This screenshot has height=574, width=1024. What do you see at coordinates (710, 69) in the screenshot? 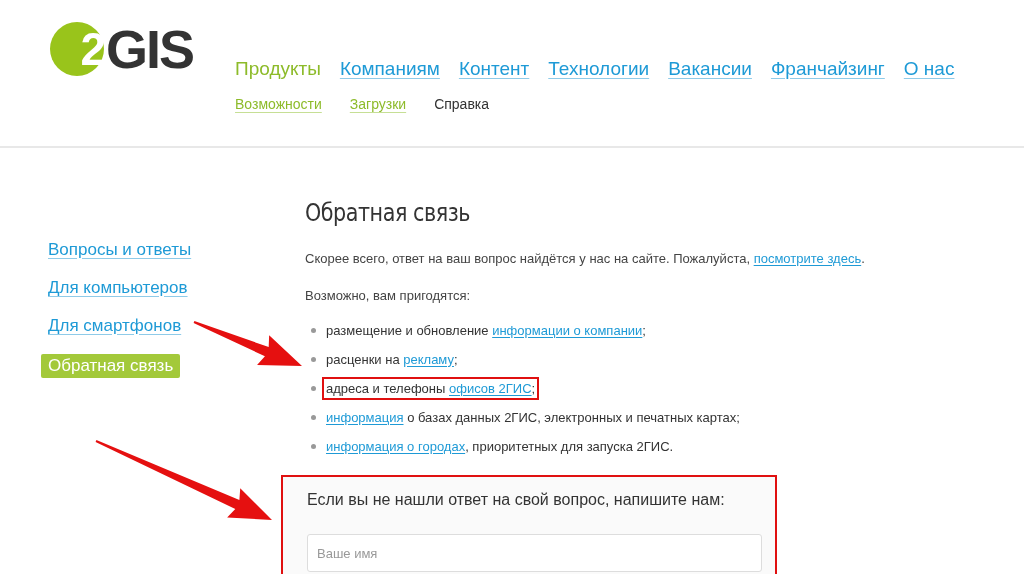
I see `nav-link: Вакансии` at bounding box center [710, 69].